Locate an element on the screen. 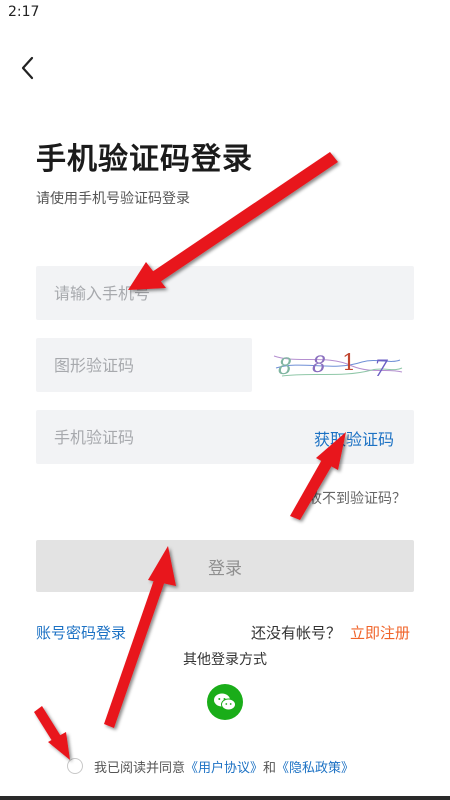  agreement-prefix: 我已阅读并同意 is located at coordinates (140, 768).